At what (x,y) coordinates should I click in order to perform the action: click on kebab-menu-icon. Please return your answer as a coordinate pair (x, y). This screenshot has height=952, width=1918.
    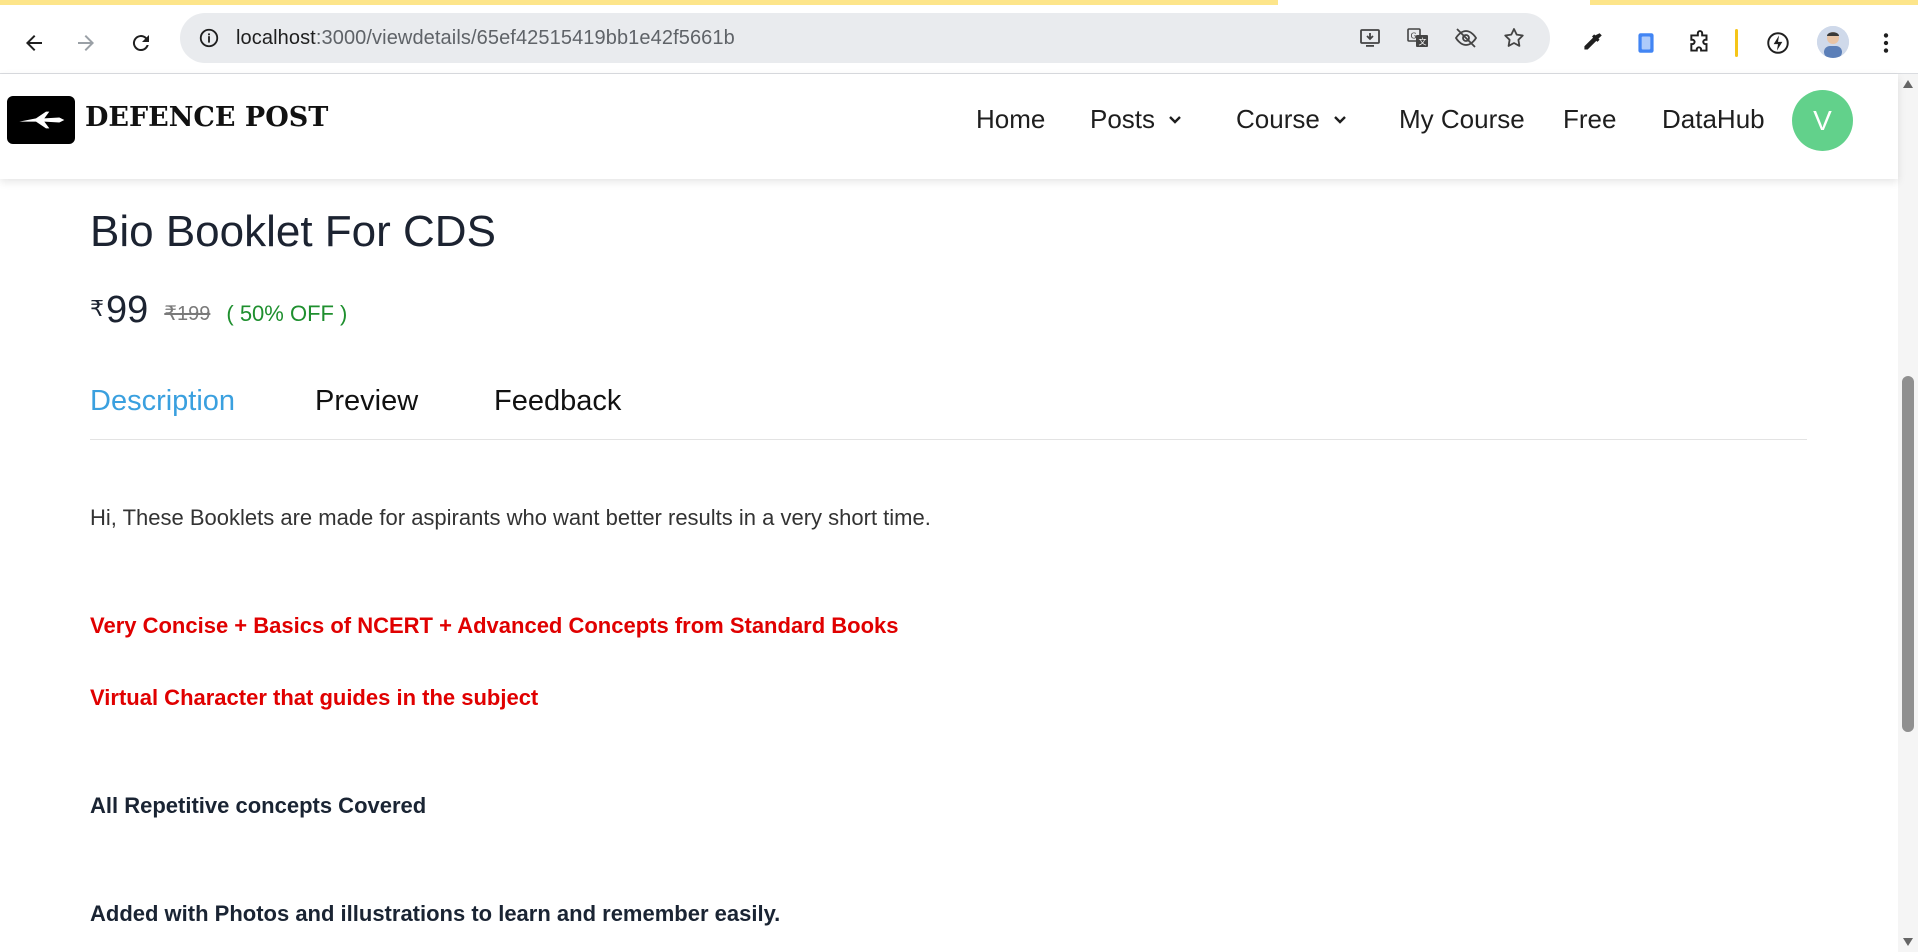
    Looking at the image, I should click on (1886, 43).